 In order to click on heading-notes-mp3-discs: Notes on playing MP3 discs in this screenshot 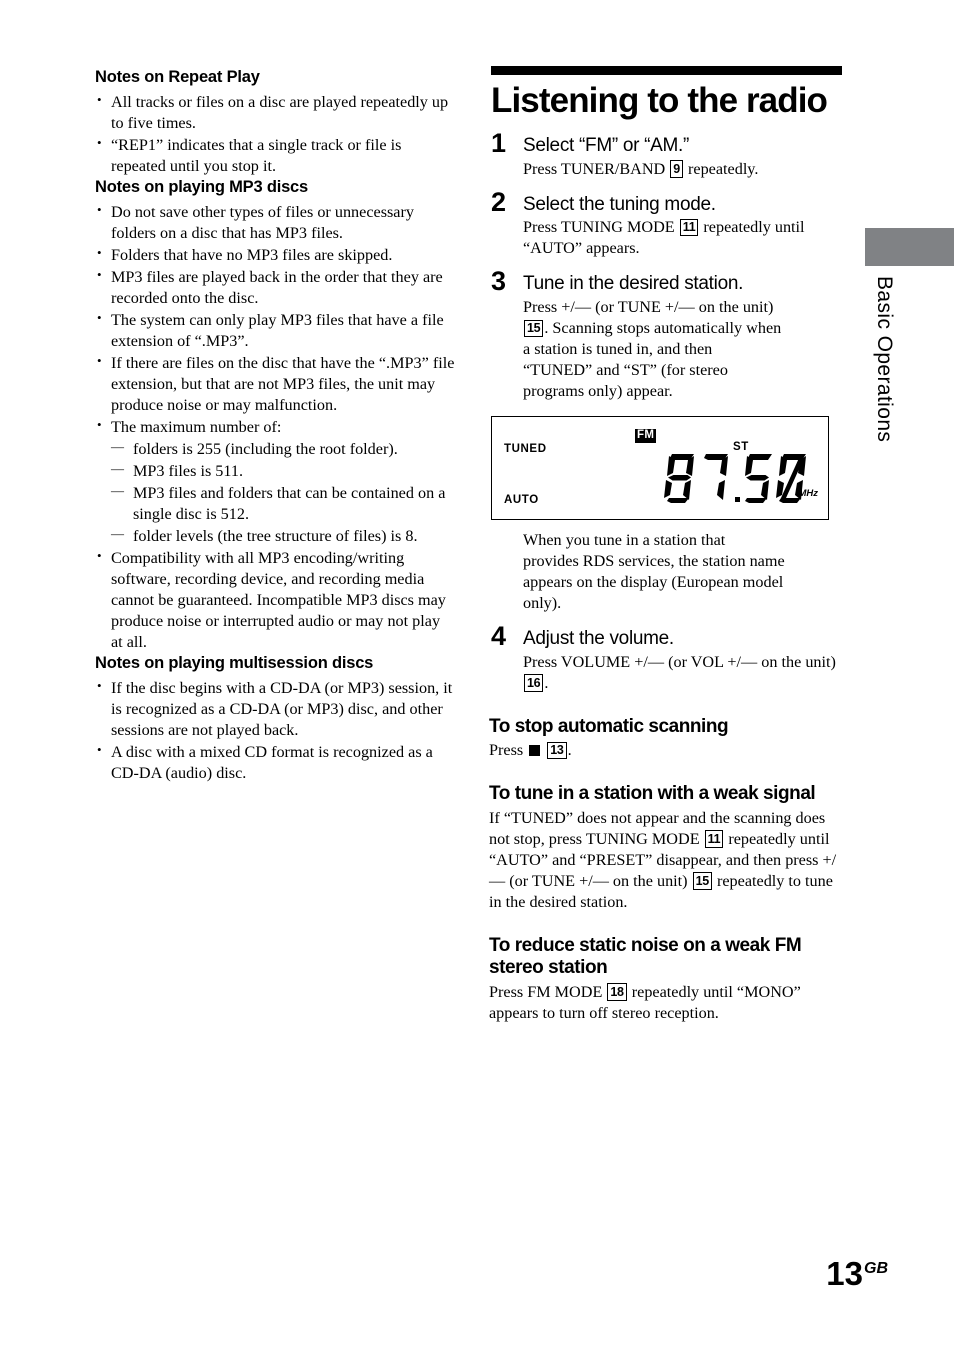, I will do `click(202, 187)`.